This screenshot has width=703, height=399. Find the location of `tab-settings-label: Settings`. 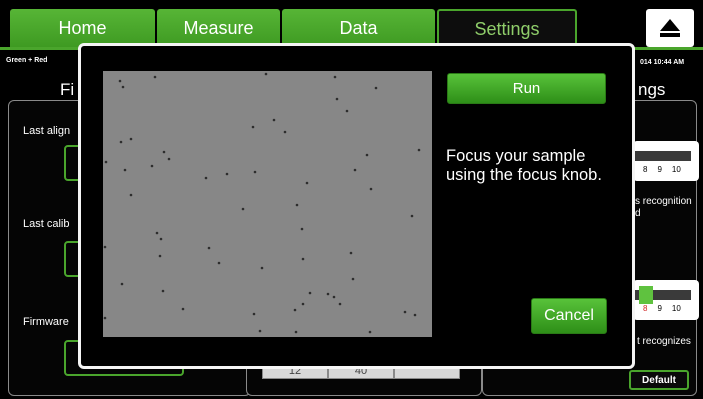

tab-settings-label: Settings is located at coordinates (507, 28).